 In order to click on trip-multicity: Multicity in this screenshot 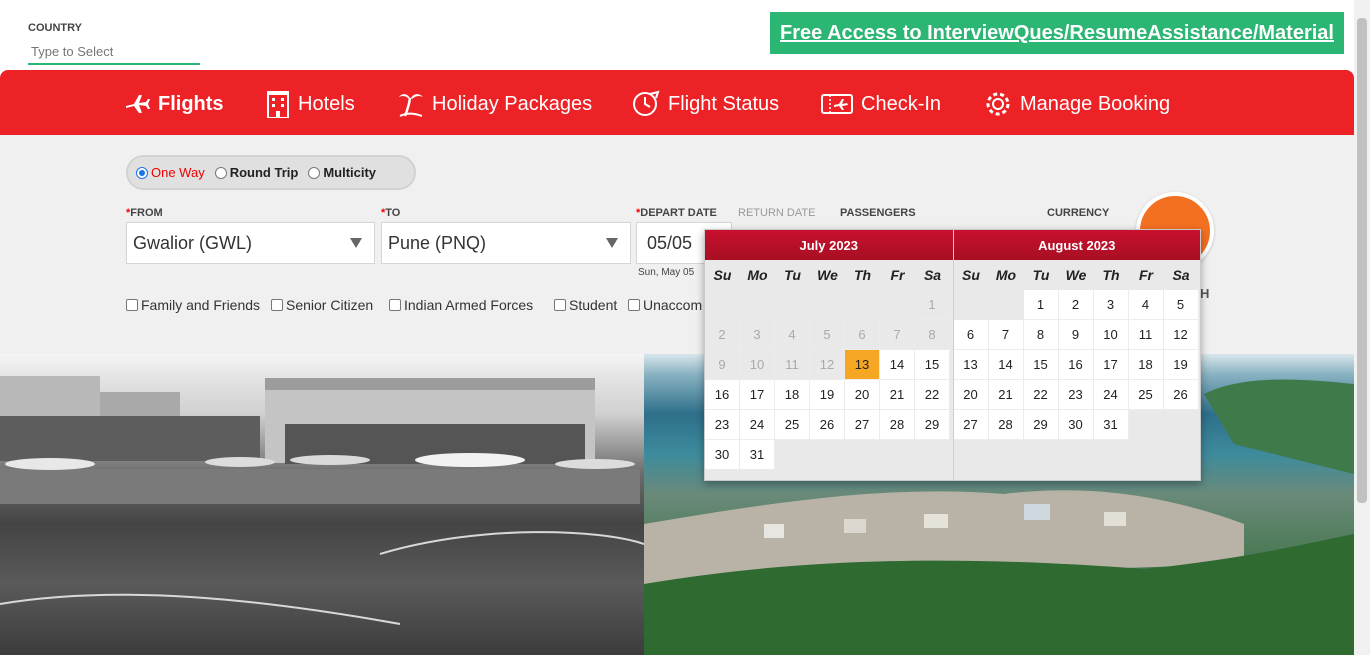, I will do `click(342, 172)`.